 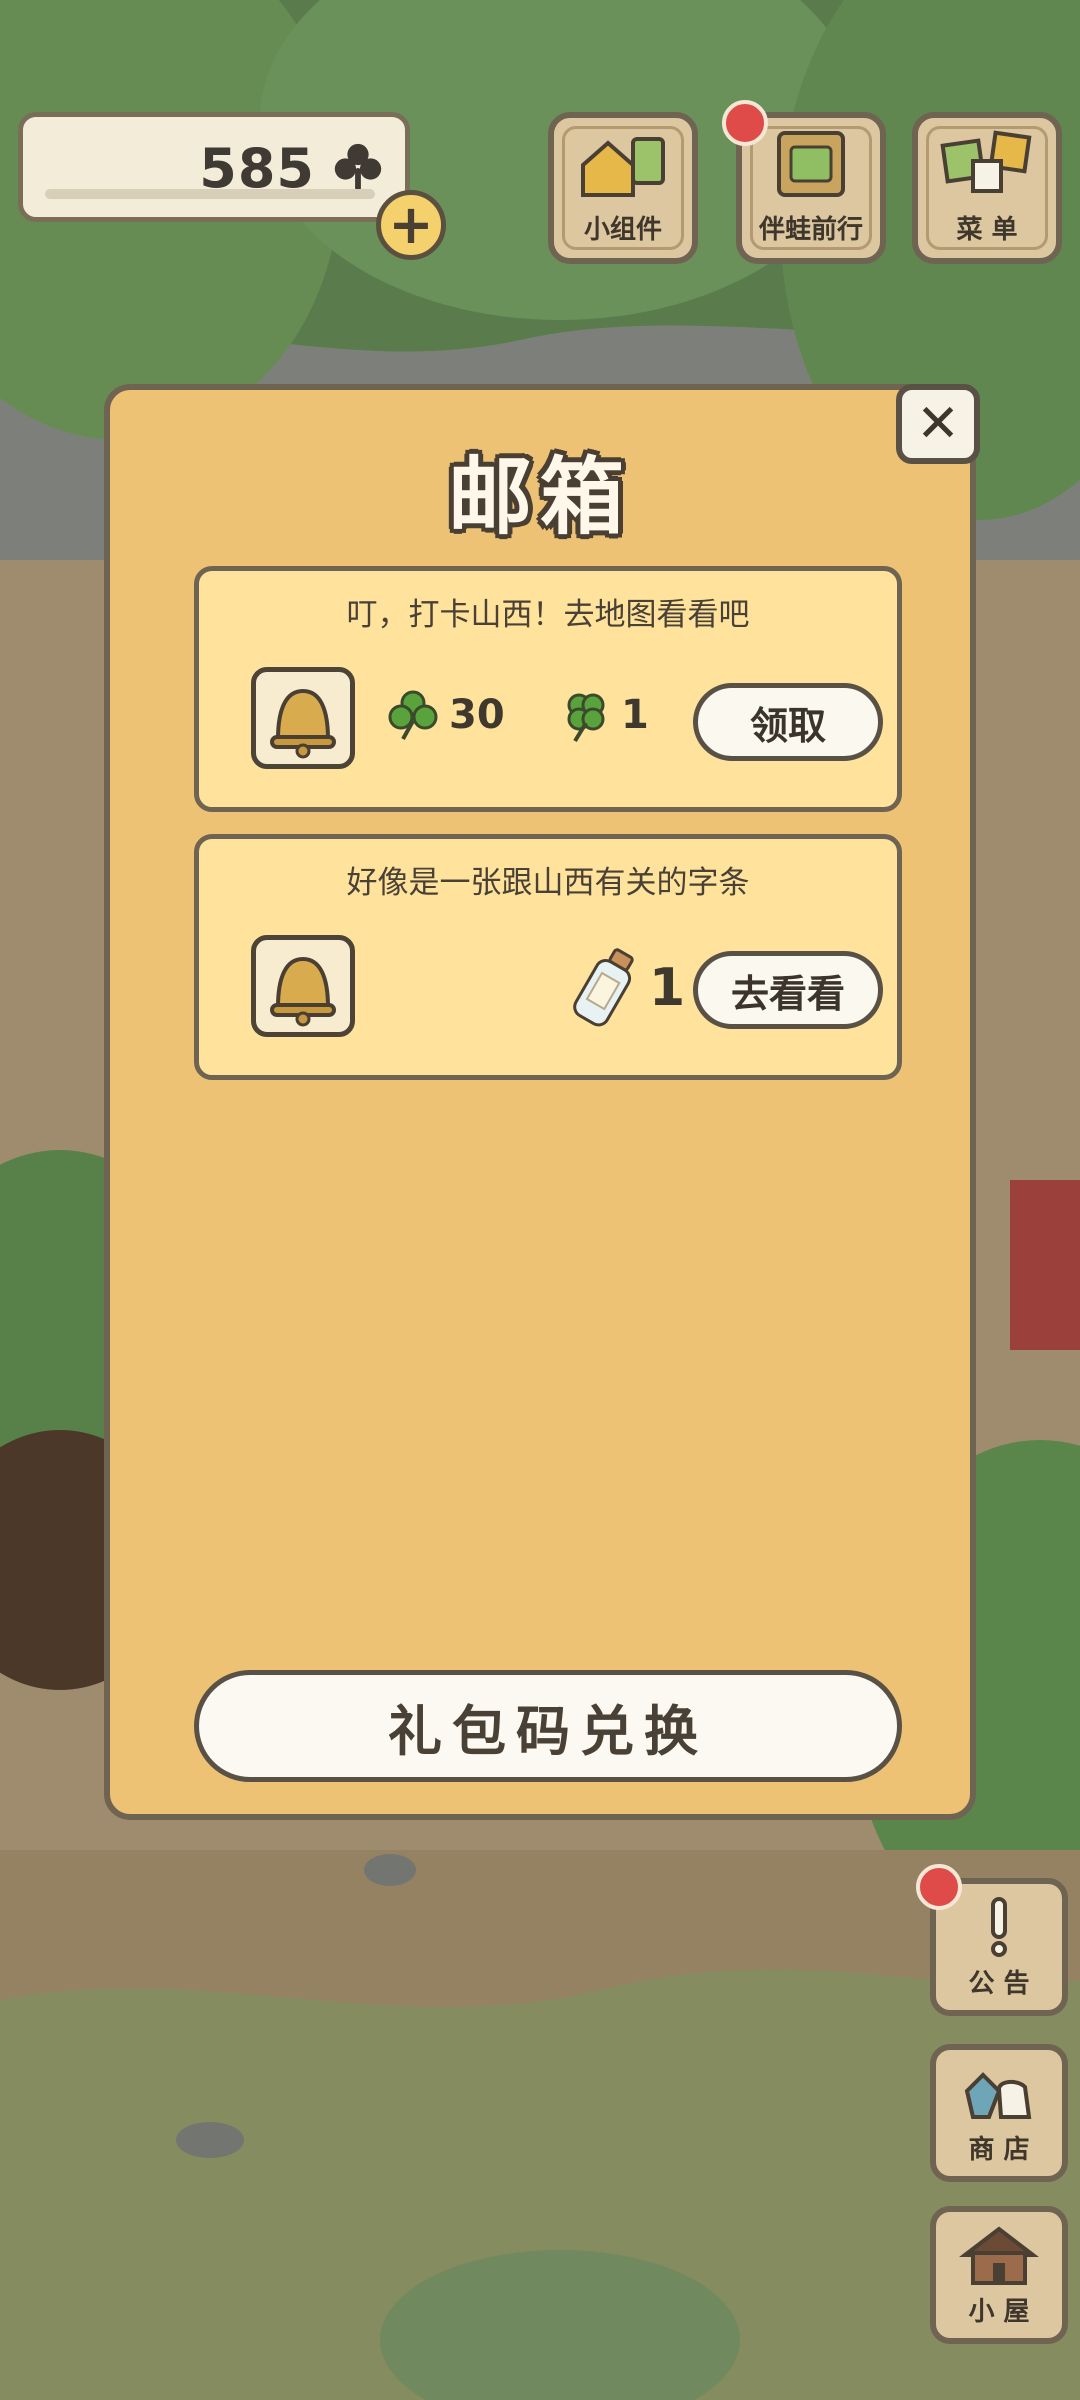 I want to click on mailbox-title: 邮箱, so click(x=539, y=497).